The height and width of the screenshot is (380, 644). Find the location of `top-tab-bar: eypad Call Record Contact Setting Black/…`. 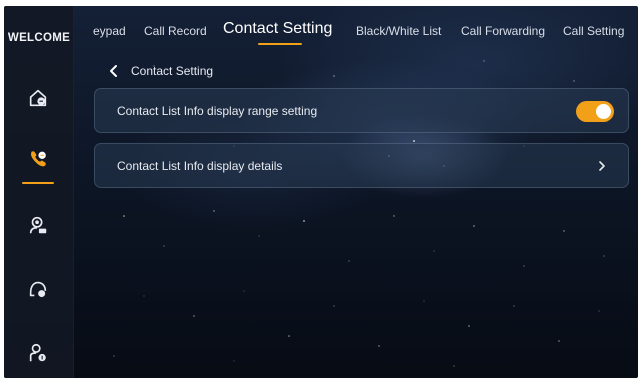

top-tab-bar: eypad Call Record Contact Setting Black/… is located at coordinates (365, 33).